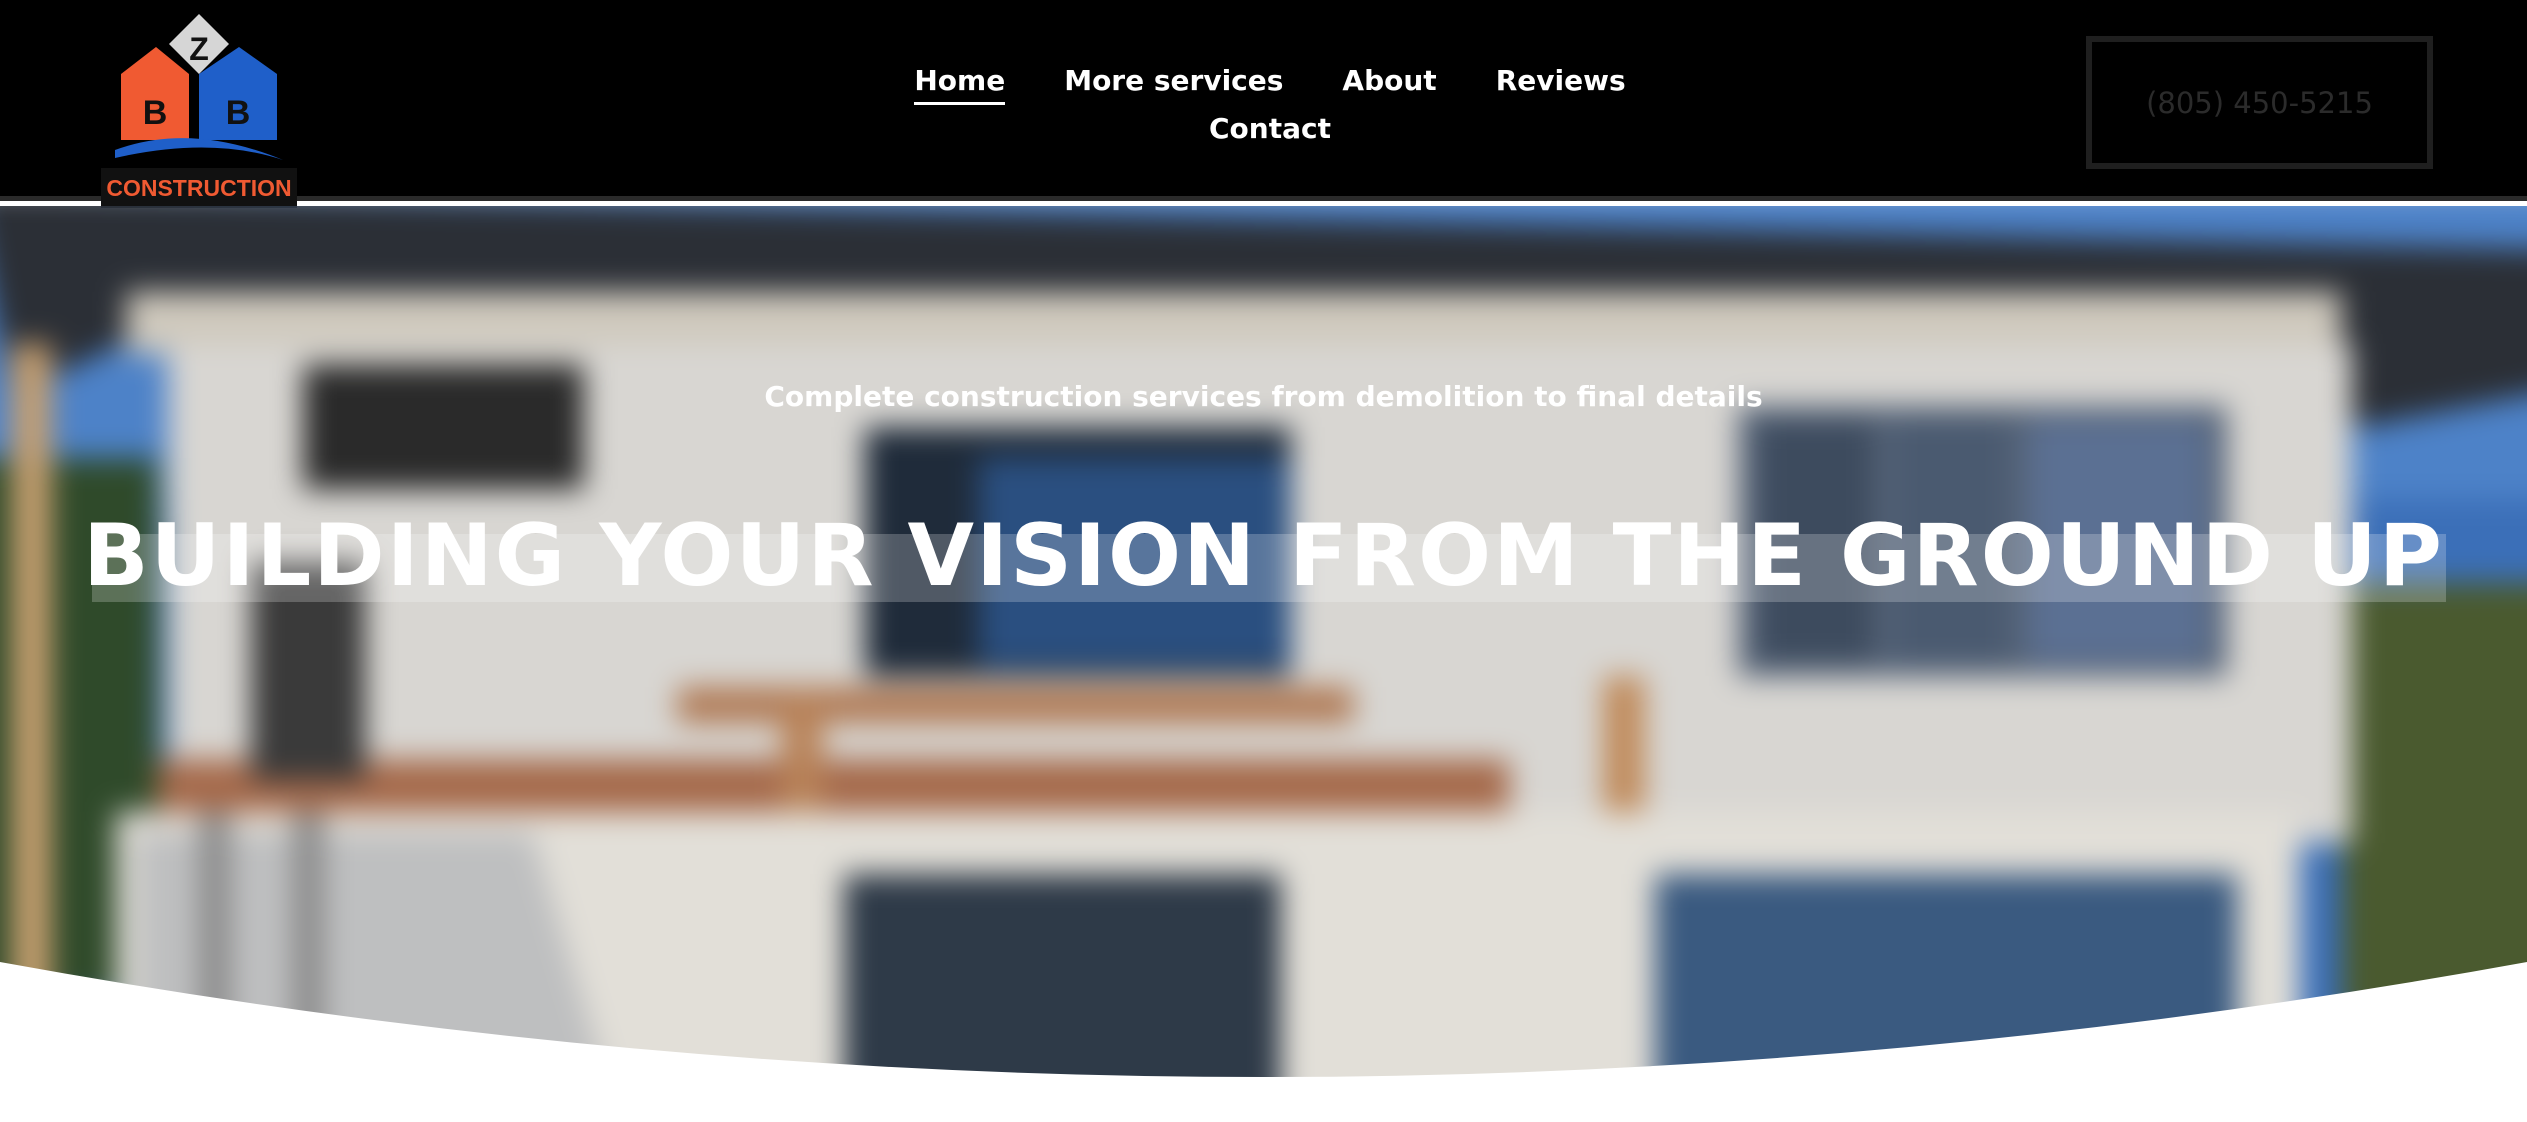 The height and width of the screenshot is (1122, 2527). What do you see at coordinates (155, 113) in the screenshot?
I see `logo-letter-b1: B` at bounding box center [155, 113].